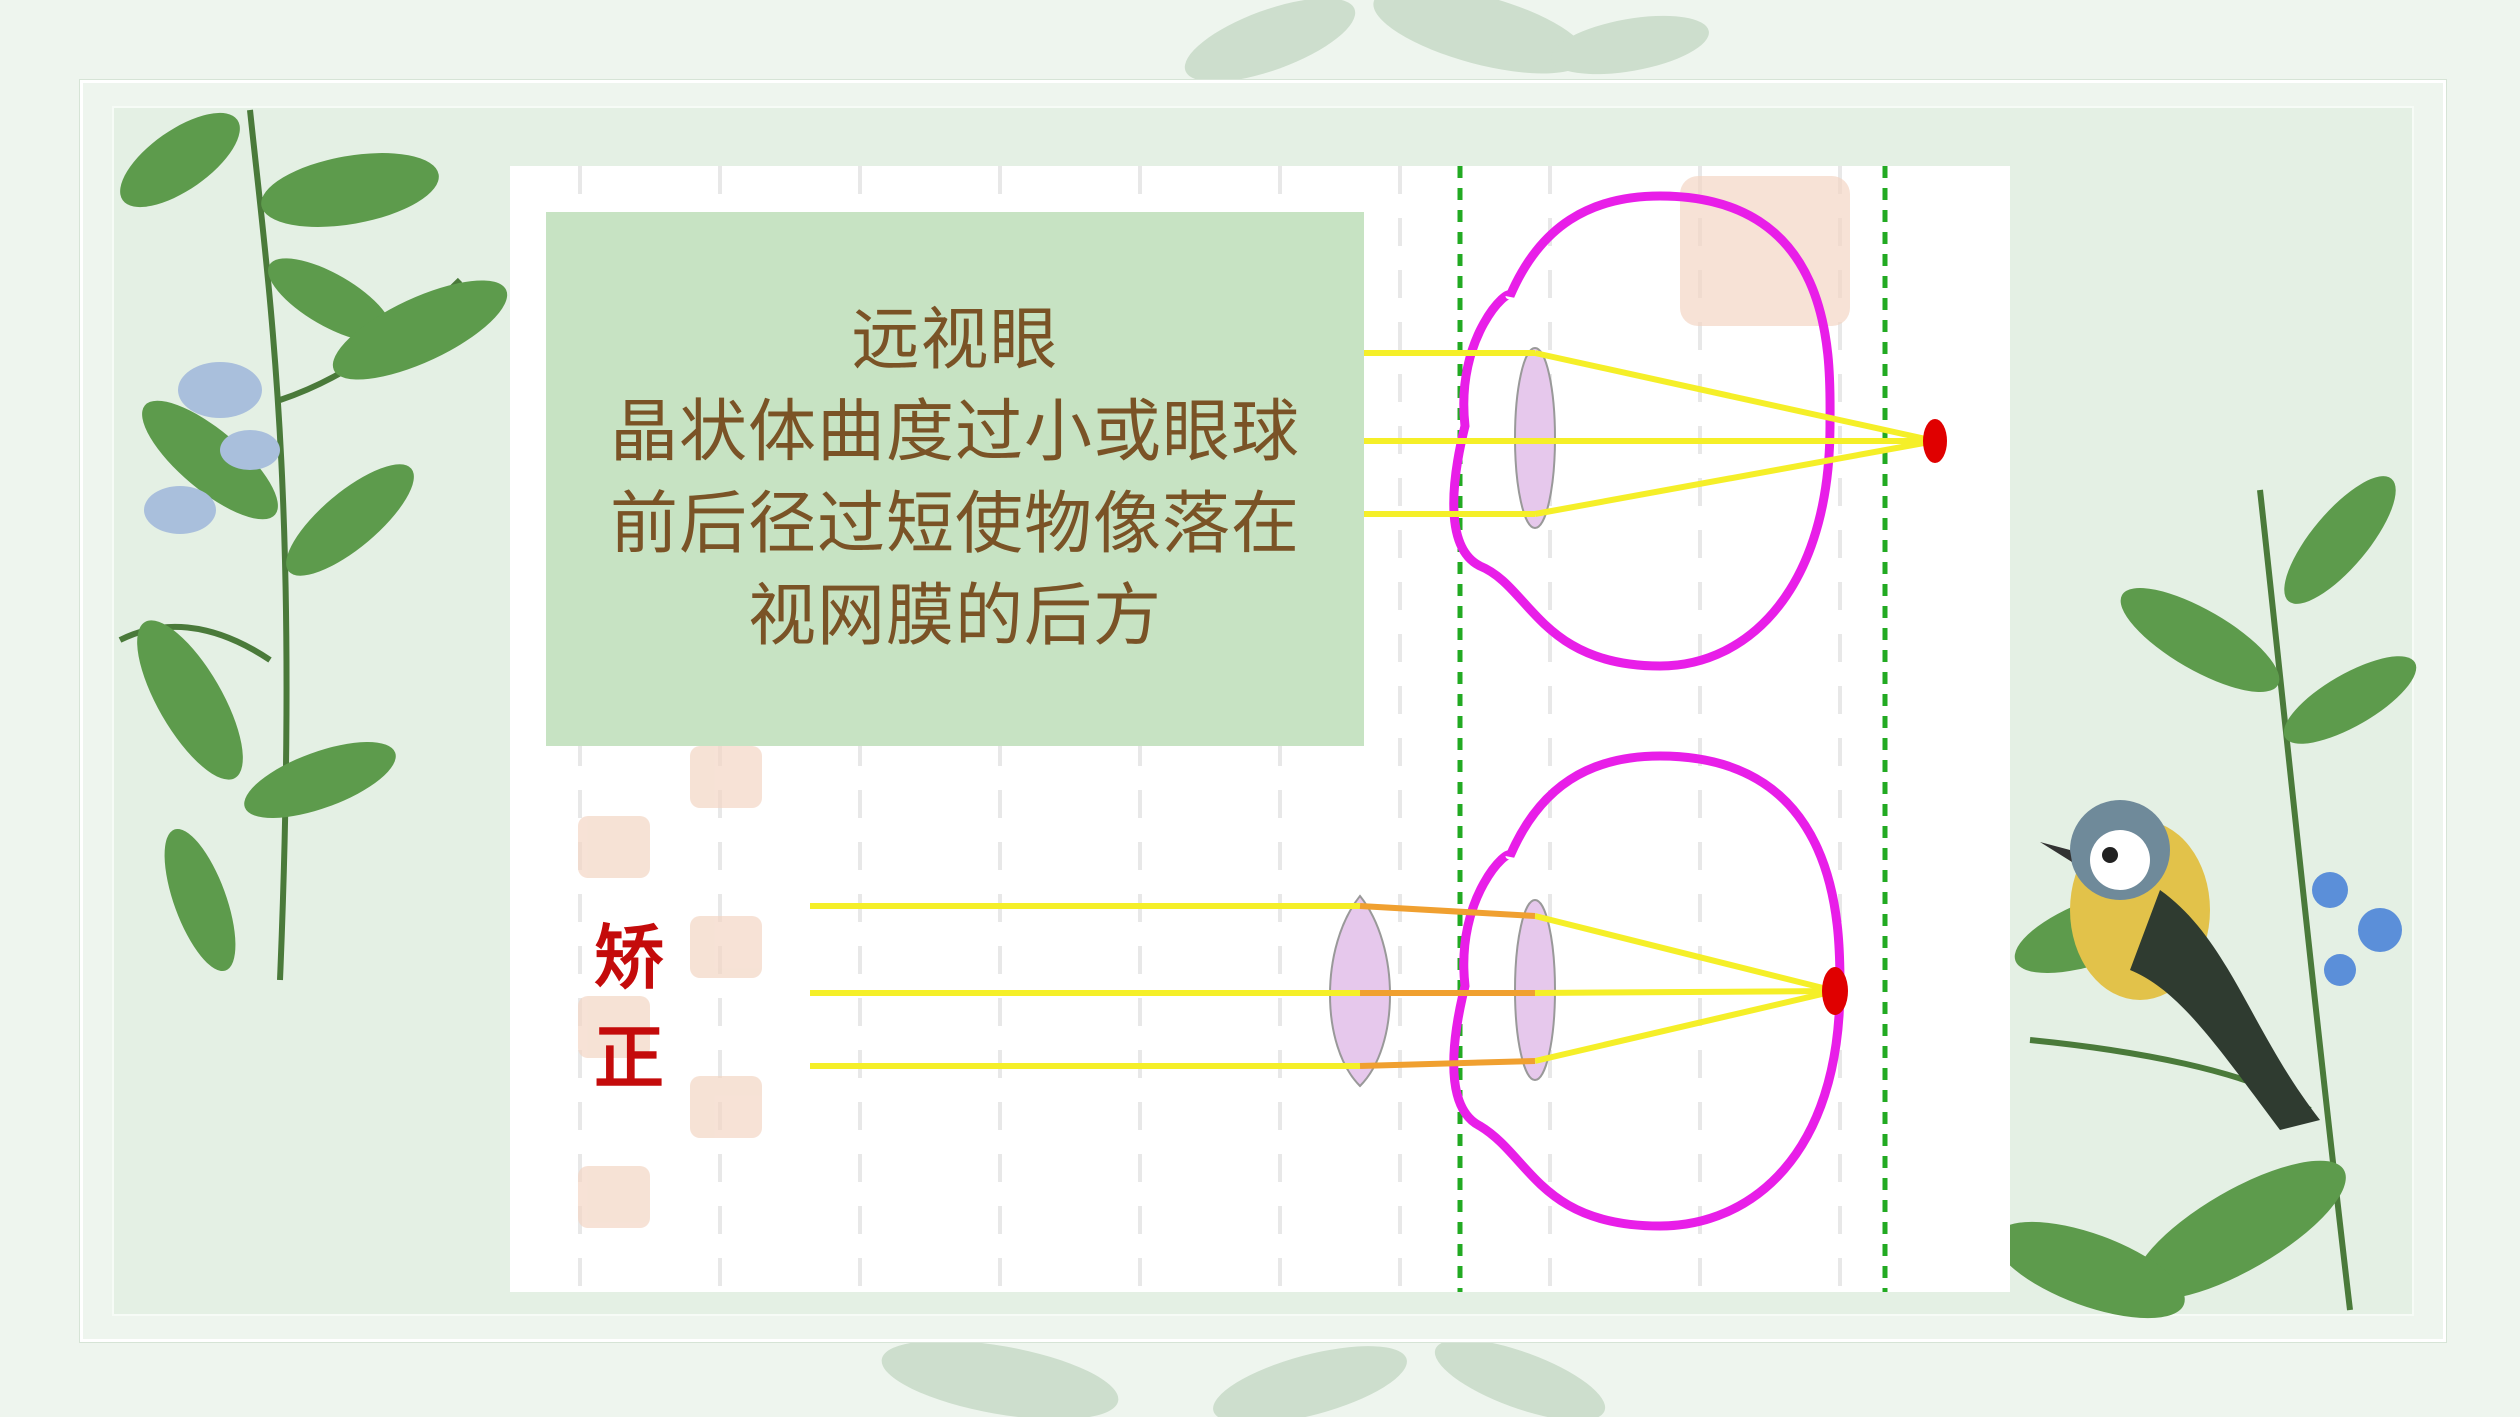 The image size is (2520, 1417). I want to click on bottom-eye, so click(1329, 991).